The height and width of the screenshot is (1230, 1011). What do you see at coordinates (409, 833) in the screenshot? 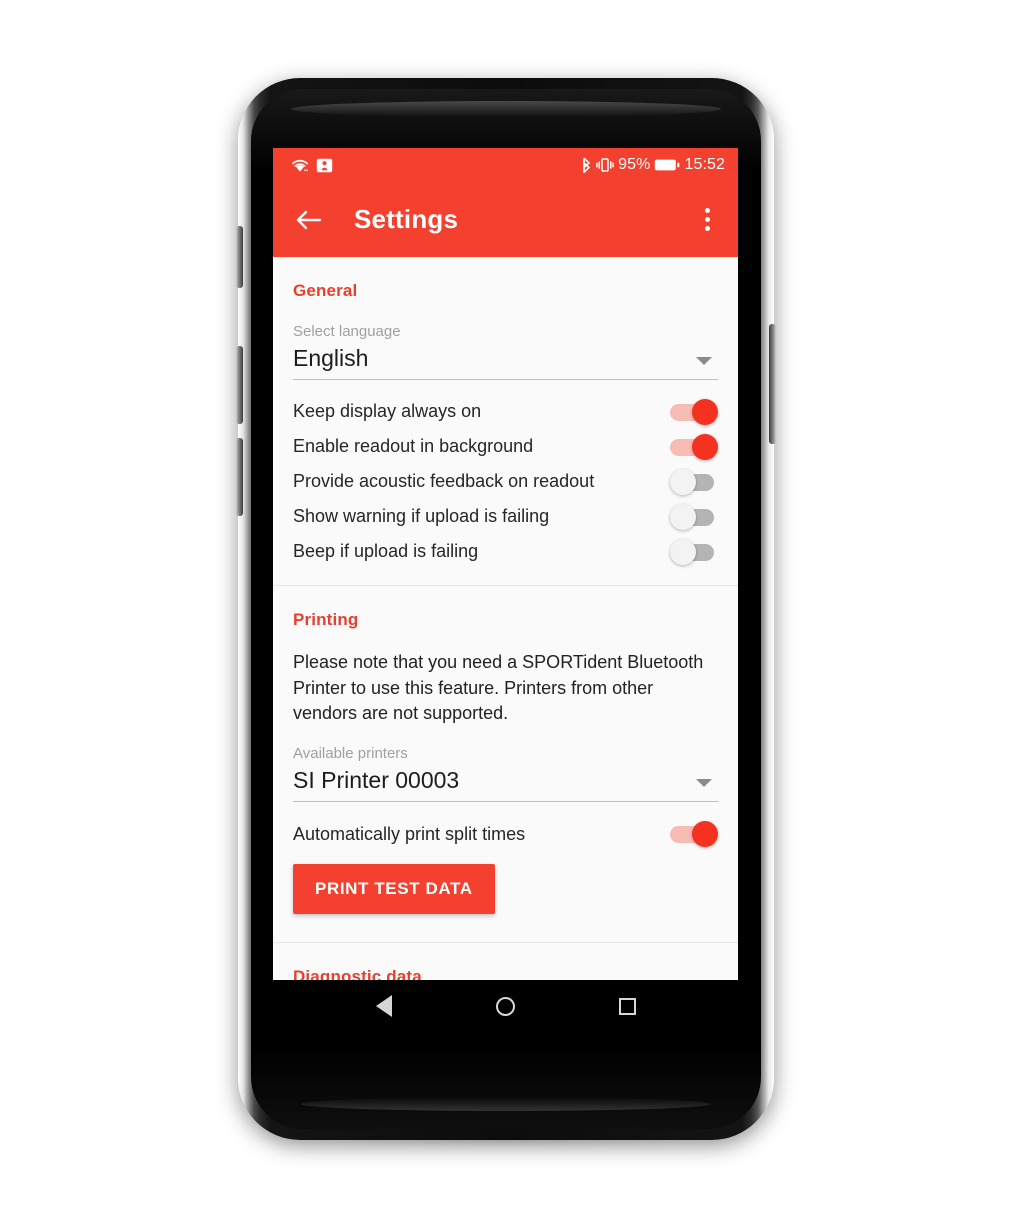
I see `setting-label: Automatically print split times` at bounding box center [409, 833].